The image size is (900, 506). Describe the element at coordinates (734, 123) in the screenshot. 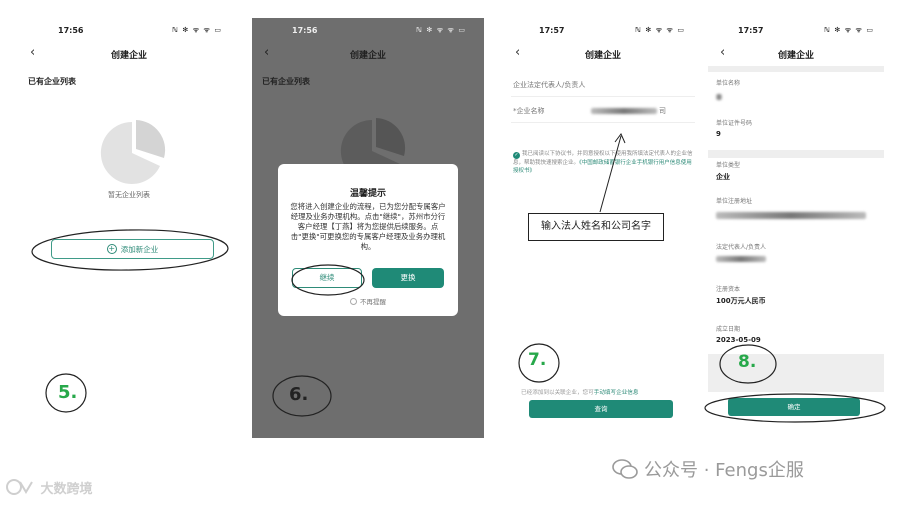

I see `row-label: 单位证件号码` at that location.